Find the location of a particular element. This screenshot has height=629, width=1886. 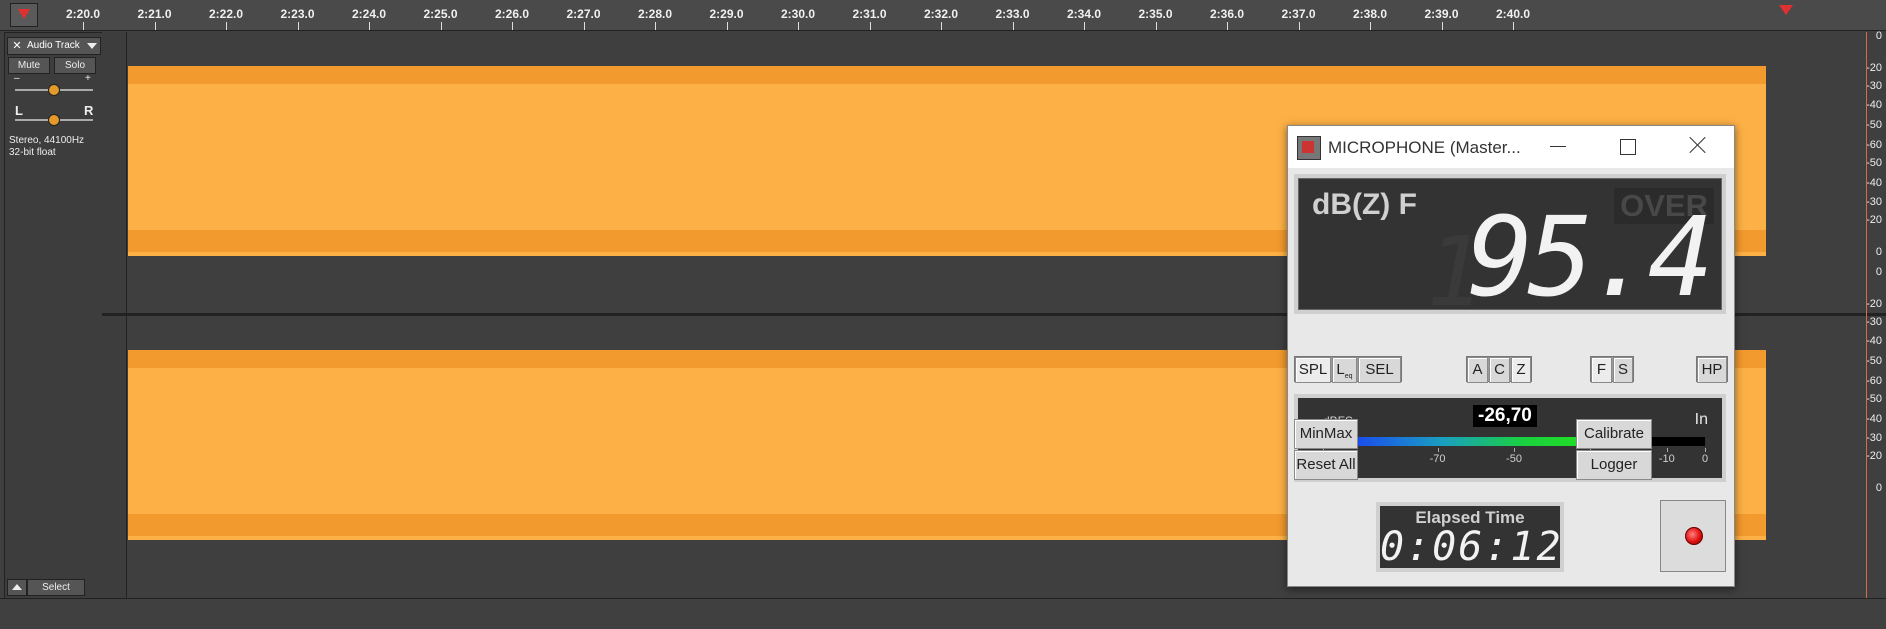

mute-button: Mute is located at coordinates (29, 65).